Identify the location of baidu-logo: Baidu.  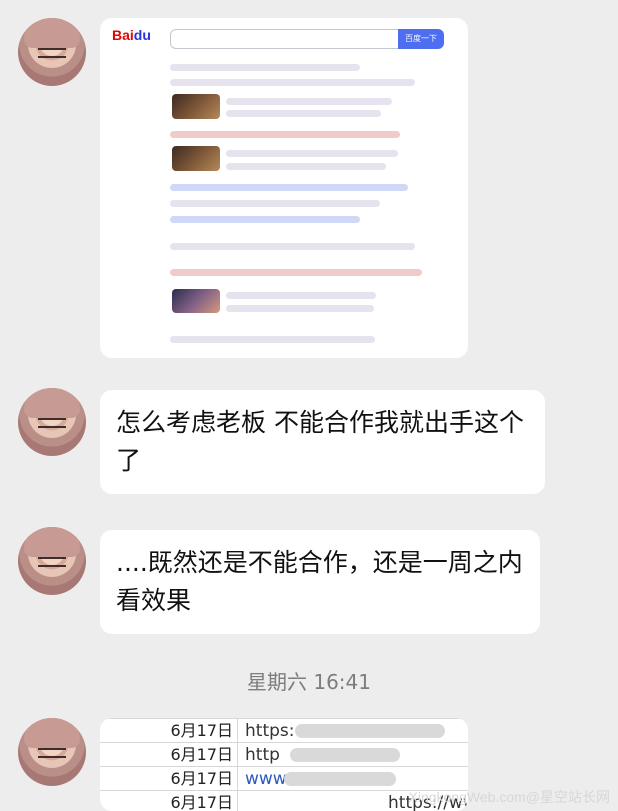
(131, 35).